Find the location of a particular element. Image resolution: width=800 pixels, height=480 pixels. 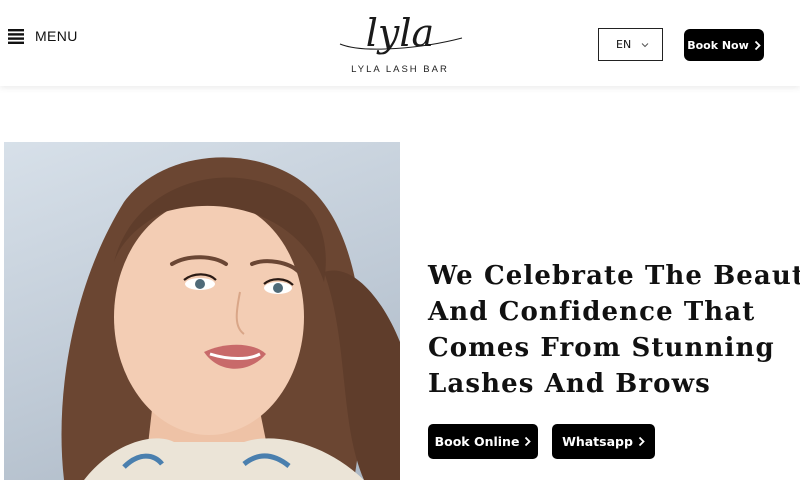

menu-button: MENU is located at coordinates (43, 36).